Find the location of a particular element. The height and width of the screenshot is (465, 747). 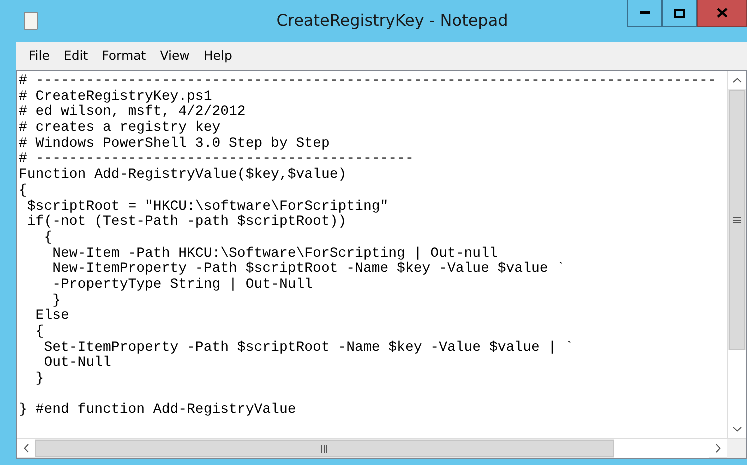

code-line: # CreateRegistryKey.ps1 is located at coordinates (115, 96).